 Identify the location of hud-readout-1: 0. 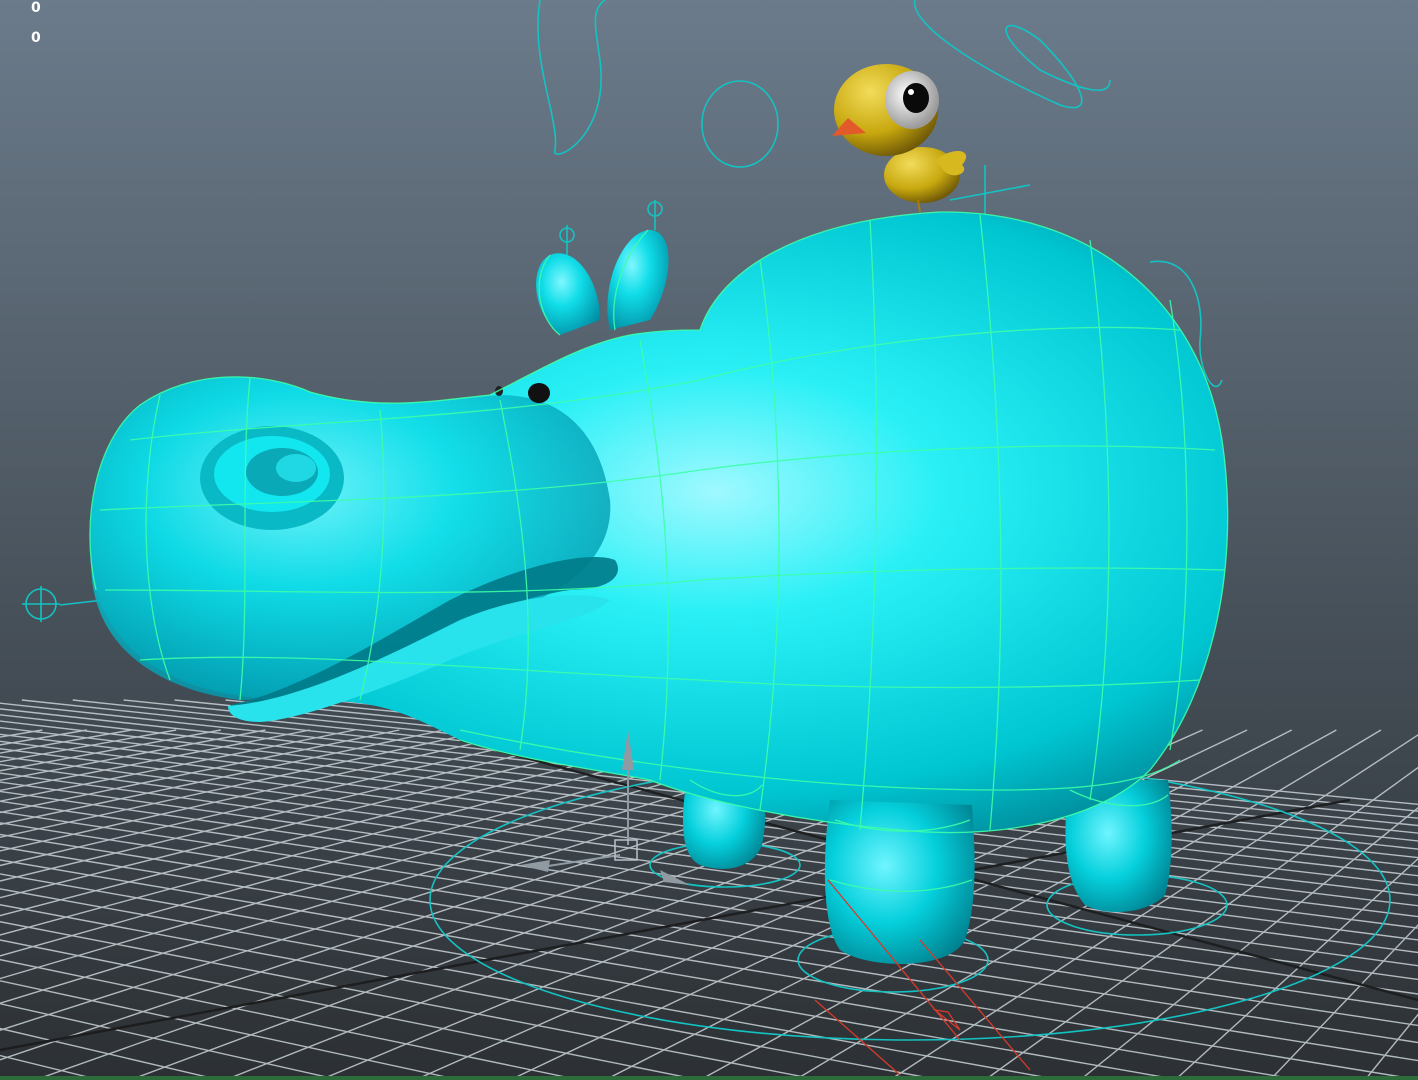
(36, 8).